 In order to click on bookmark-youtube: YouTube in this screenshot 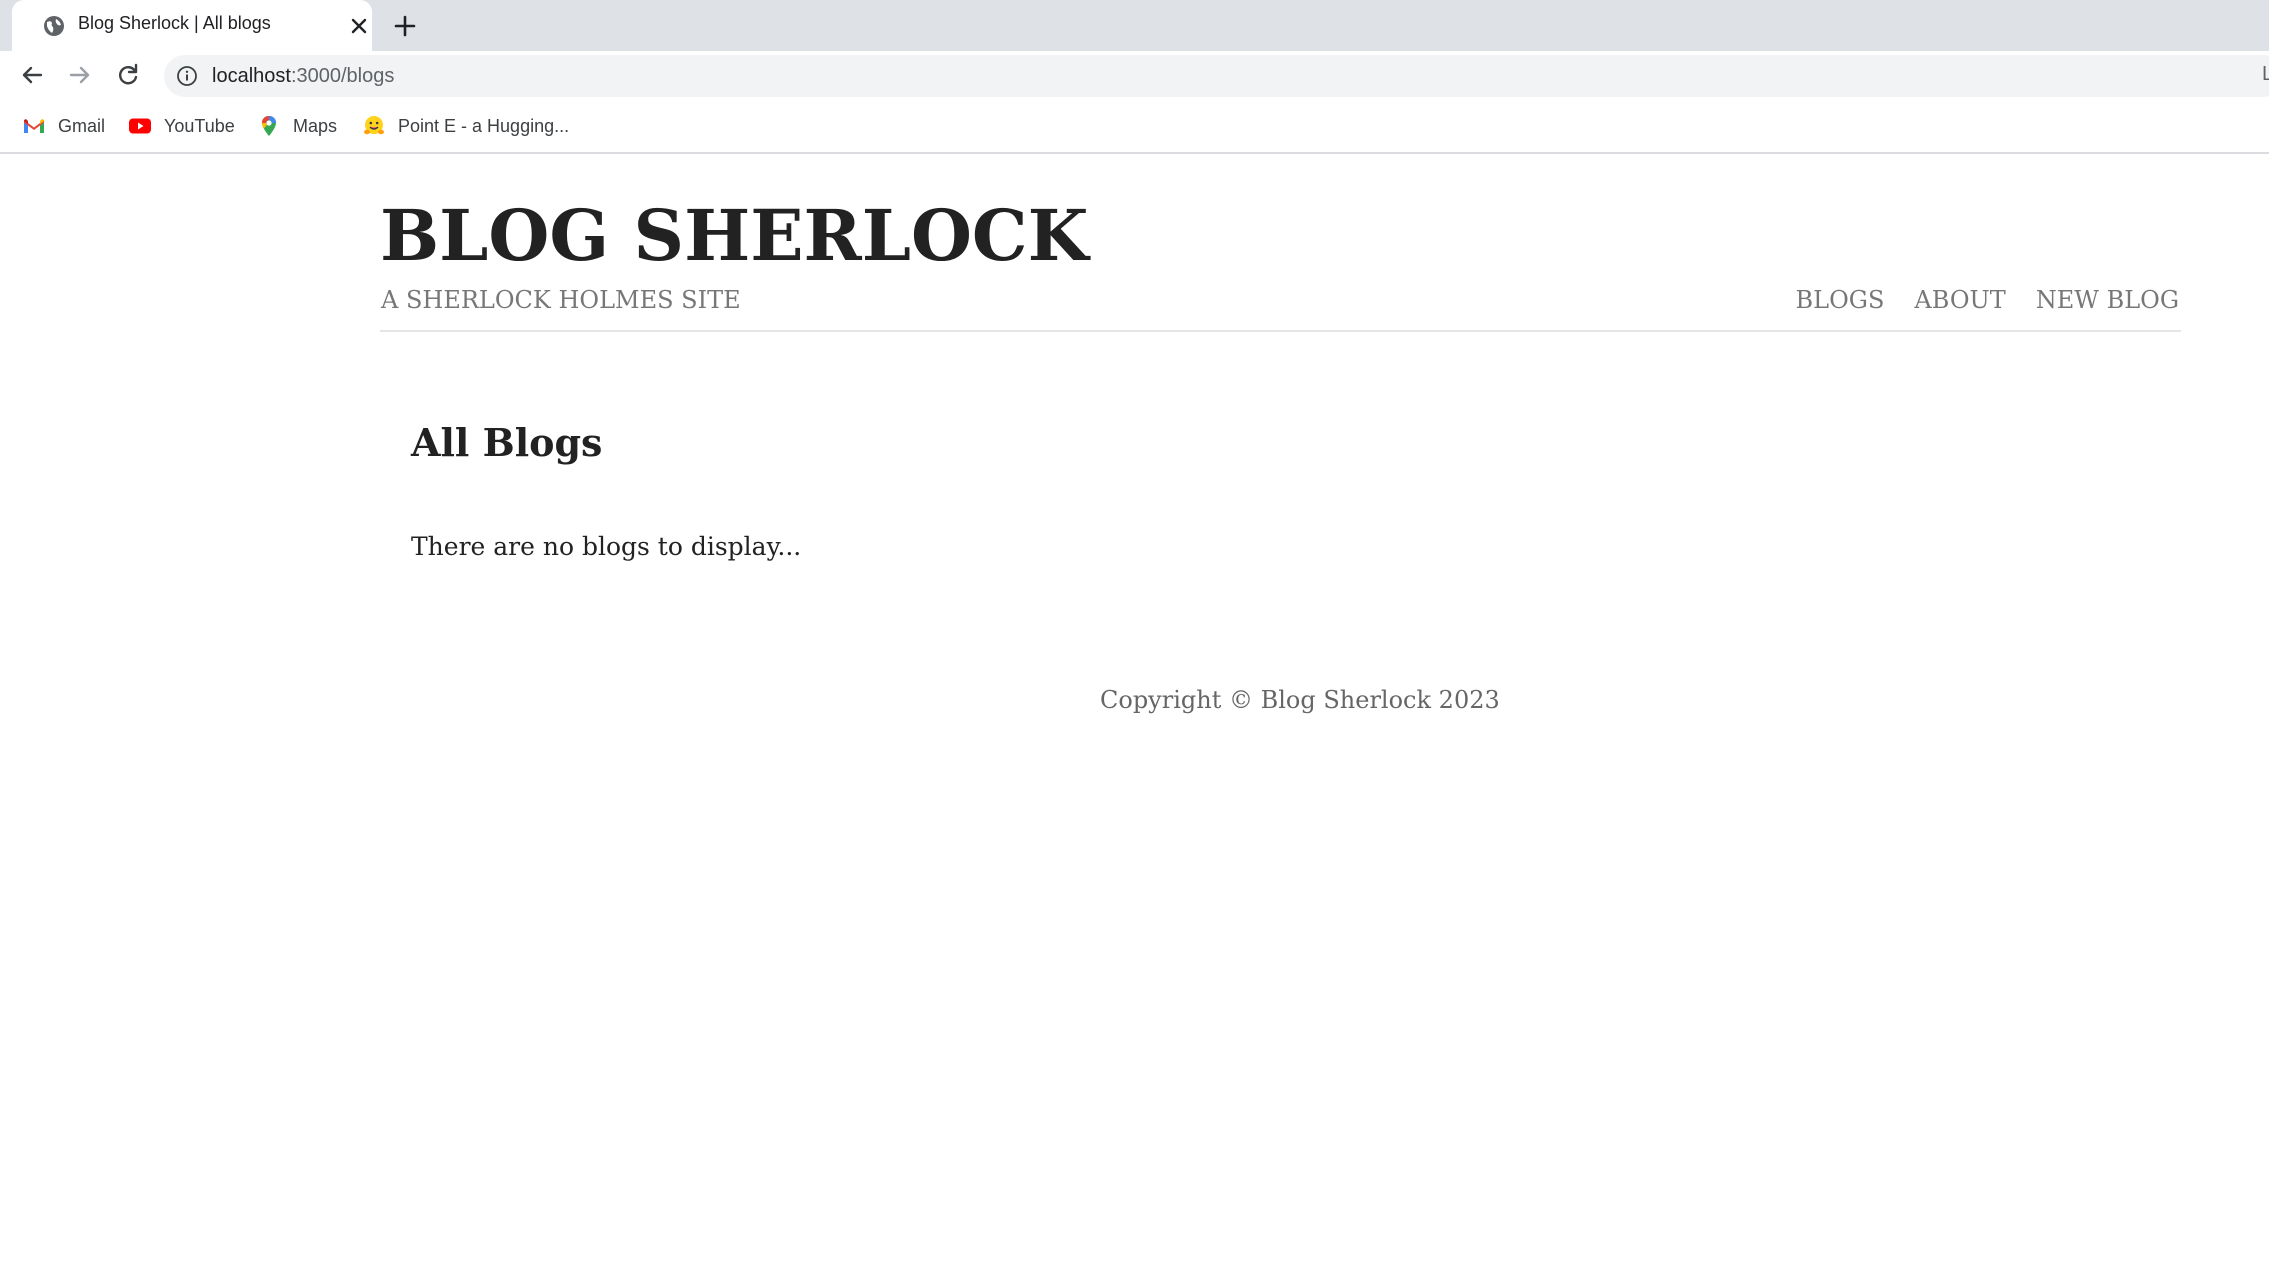, I will do `click(181, 126)`.